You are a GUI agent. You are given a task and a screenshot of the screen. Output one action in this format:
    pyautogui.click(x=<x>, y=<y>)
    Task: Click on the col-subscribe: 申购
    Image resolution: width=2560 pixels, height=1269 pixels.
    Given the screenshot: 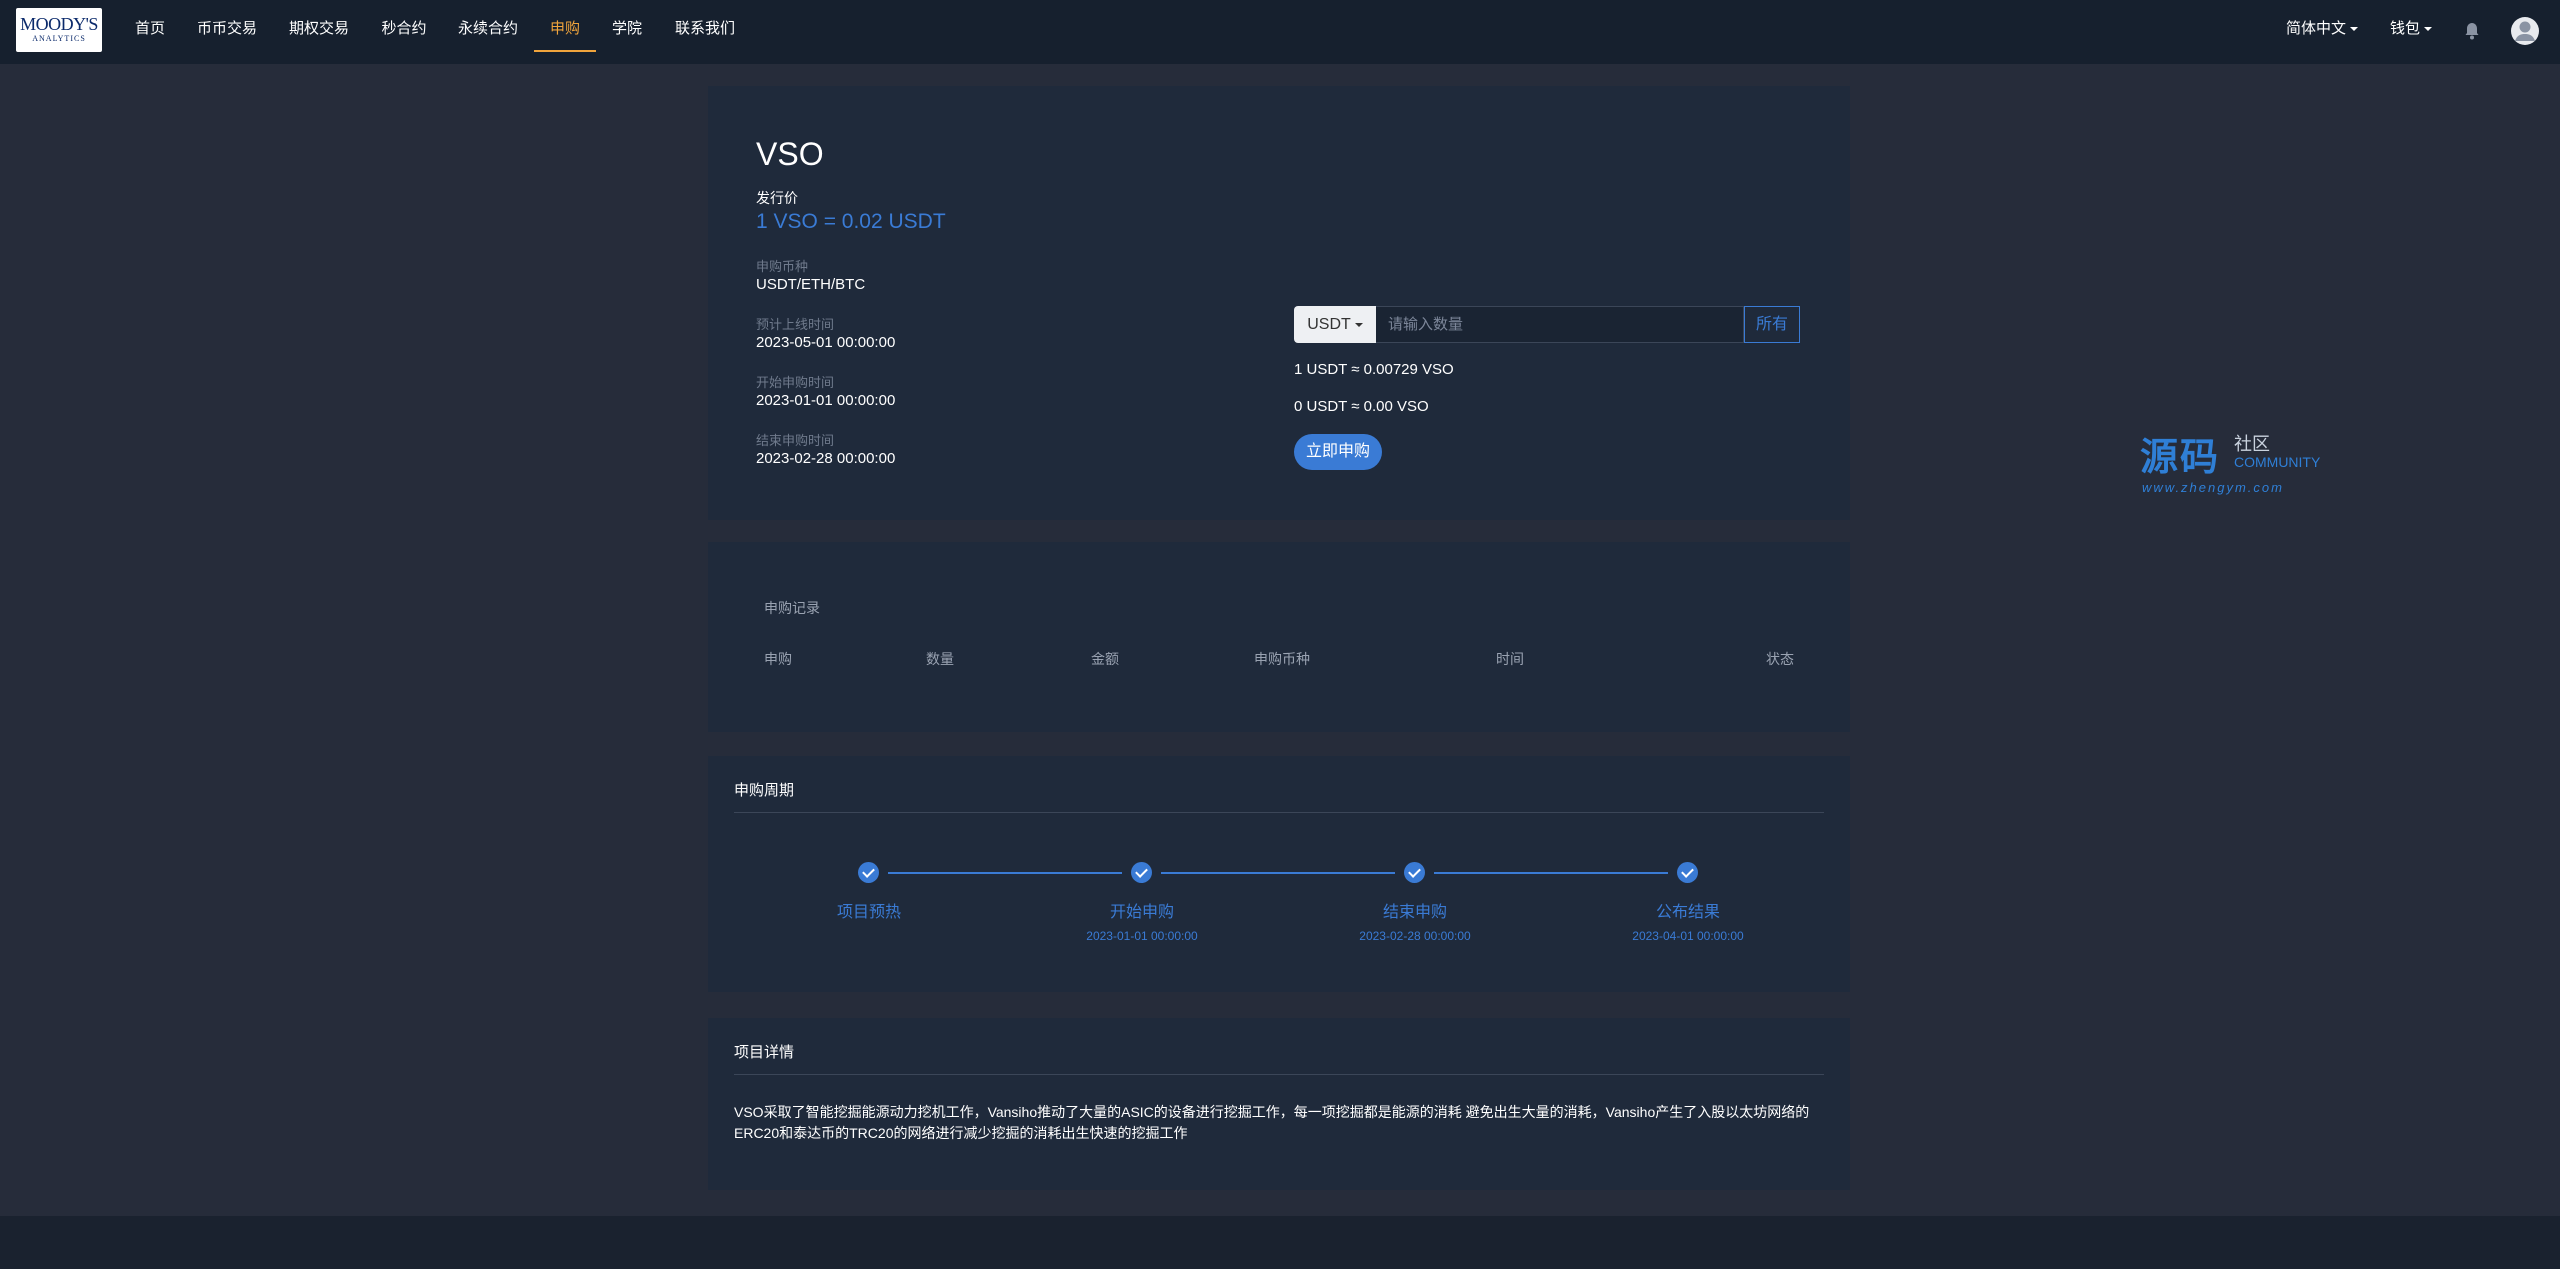 What is the action you would take?
    pyautogui.click(x=778, y=659)
    